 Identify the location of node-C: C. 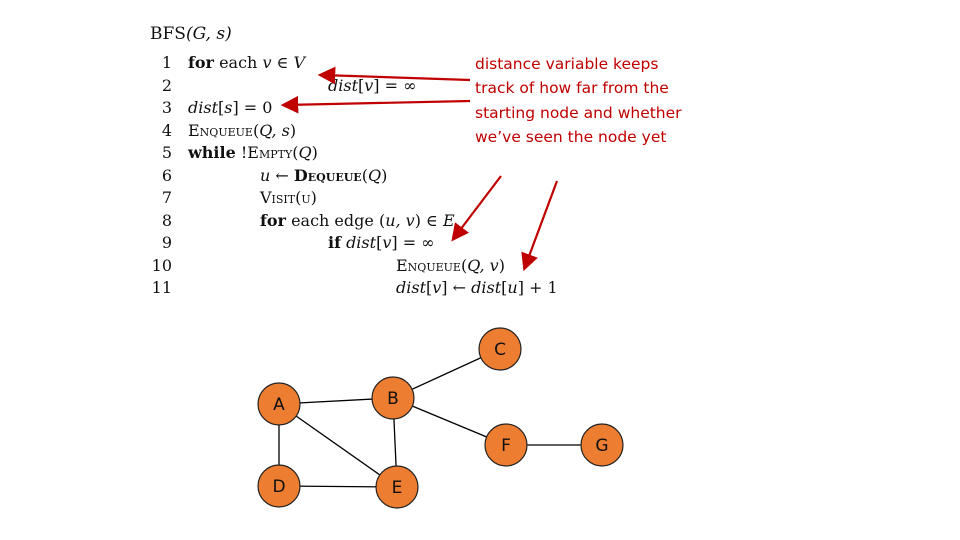
(500, 349).